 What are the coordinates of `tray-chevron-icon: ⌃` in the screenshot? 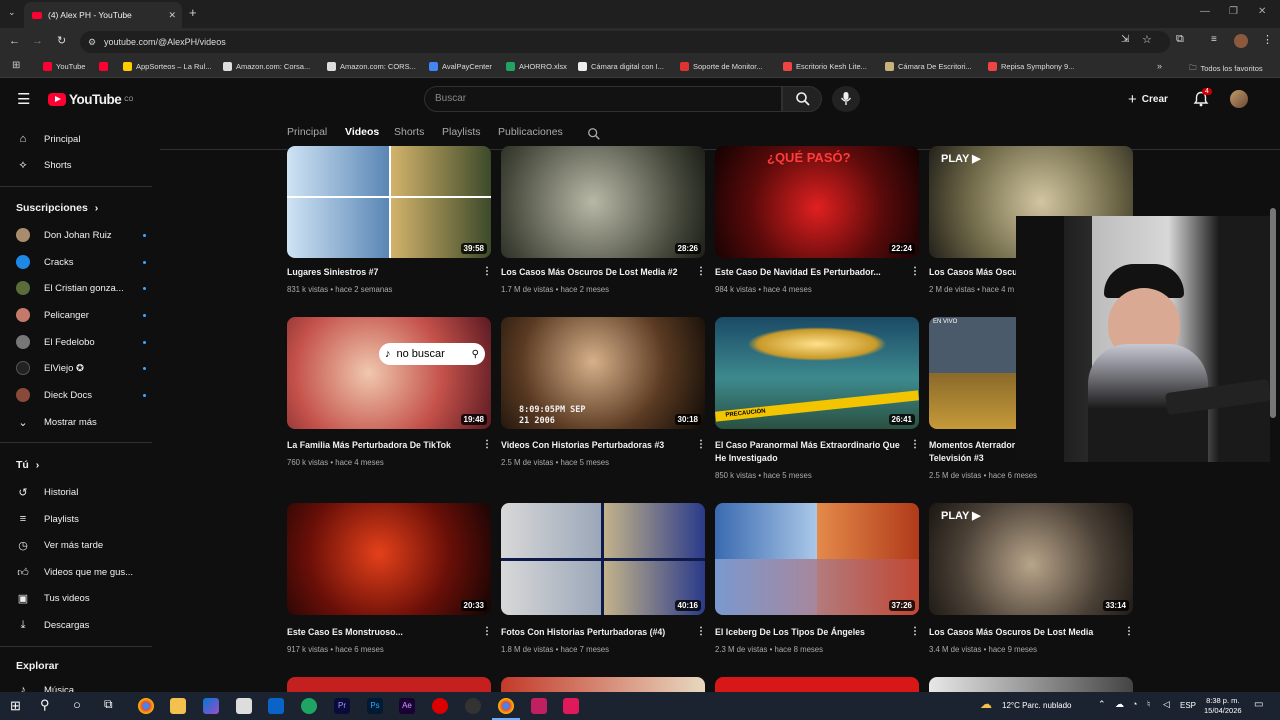 It's located at (1102, 704).